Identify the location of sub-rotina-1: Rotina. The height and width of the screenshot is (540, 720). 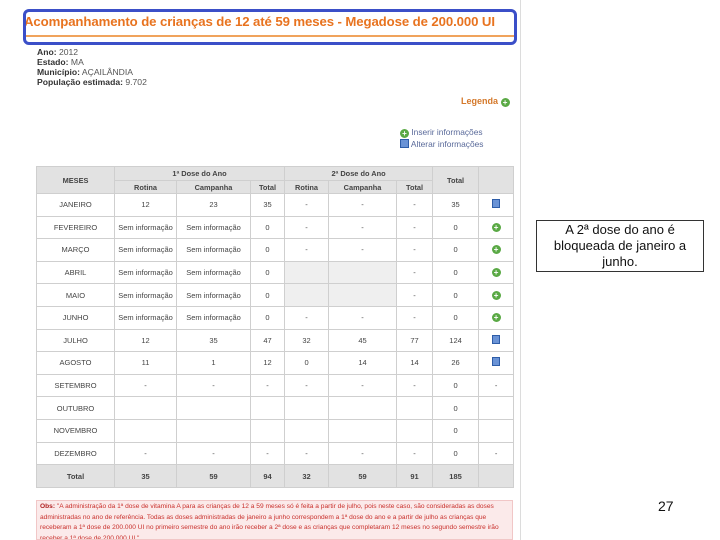
(145, 187).